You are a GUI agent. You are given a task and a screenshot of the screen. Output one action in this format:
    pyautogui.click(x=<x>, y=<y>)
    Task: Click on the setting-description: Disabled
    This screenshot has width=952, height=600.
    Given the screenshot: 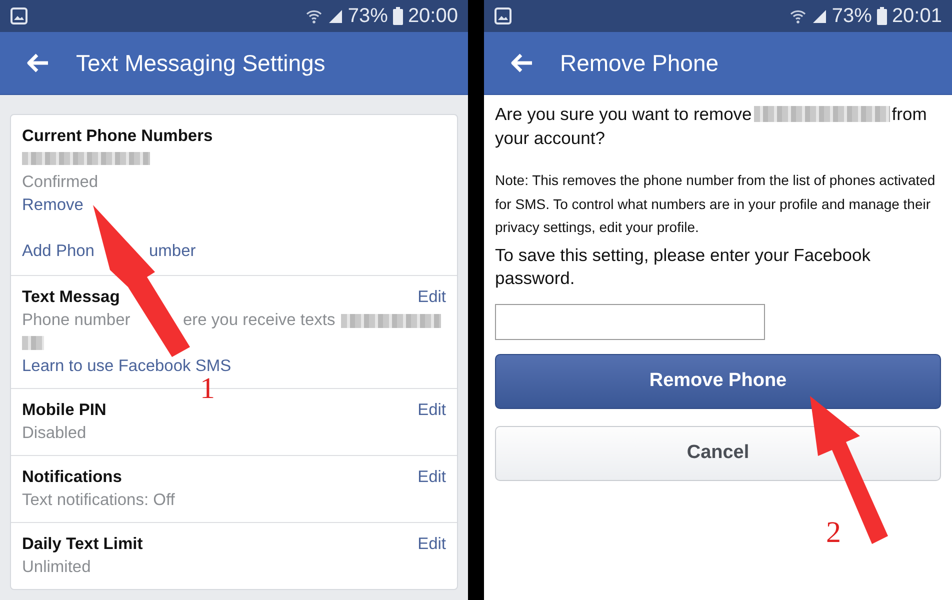 What is the action you would take?
    pyautogui.click(x=54, y=433)
    